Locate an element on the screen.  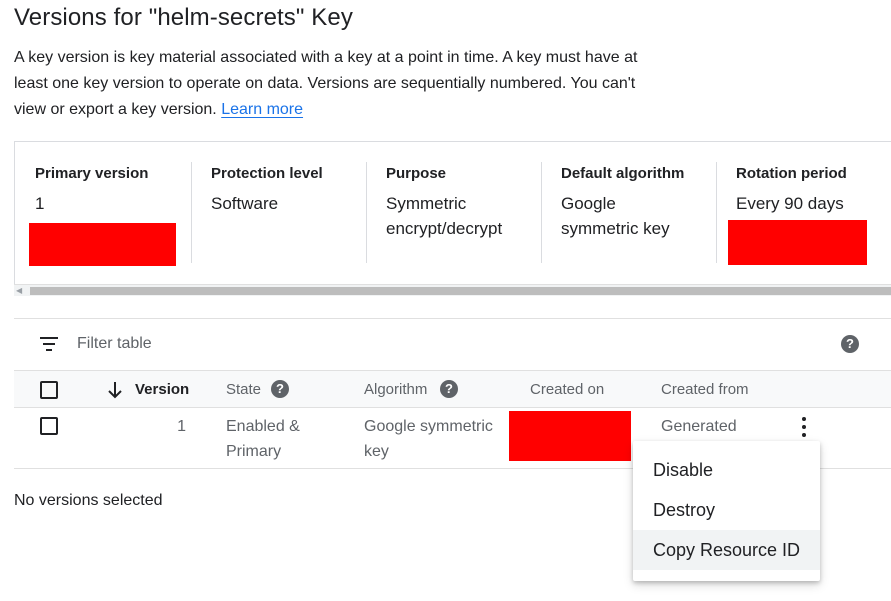
row-checkbox is located at coordinates (49, 426).